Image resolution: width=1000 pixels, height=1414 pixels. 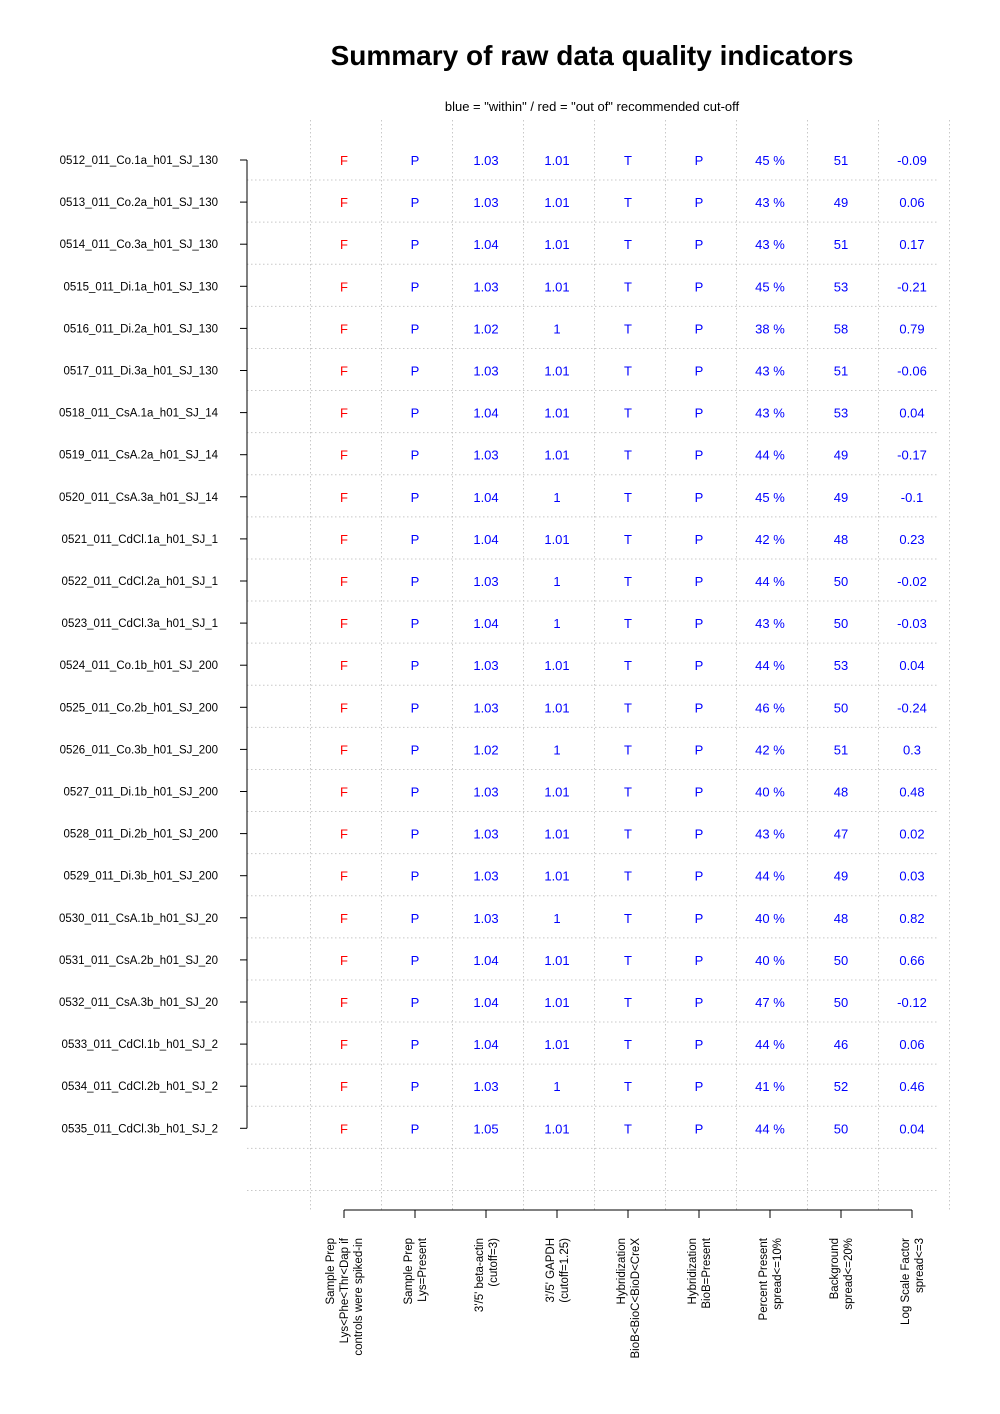 I want to click on table-cell: 1.04, so click(x=485, y=623).